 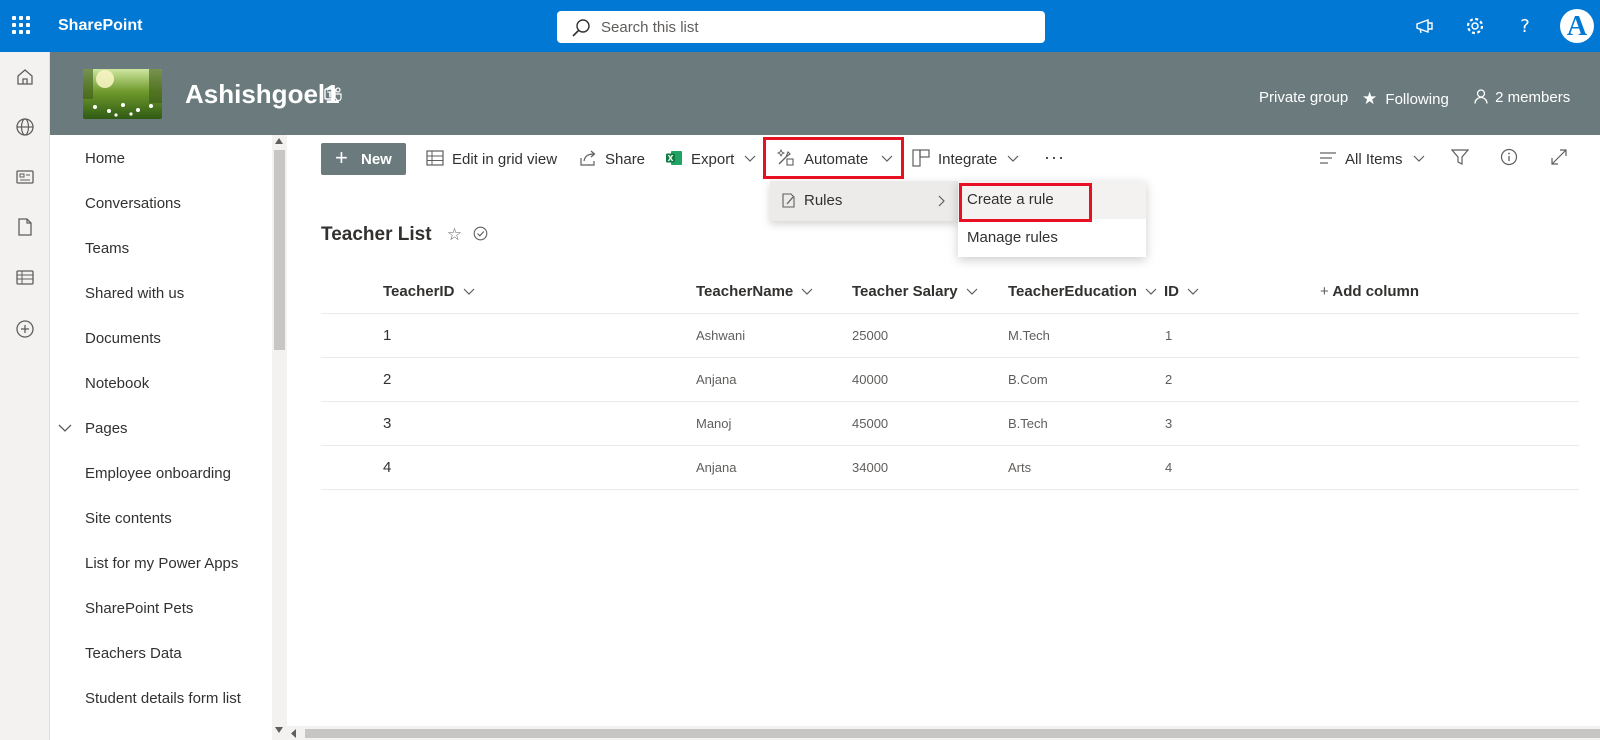 I want to click on help-icon: ?, so click(x=1525, y=26).